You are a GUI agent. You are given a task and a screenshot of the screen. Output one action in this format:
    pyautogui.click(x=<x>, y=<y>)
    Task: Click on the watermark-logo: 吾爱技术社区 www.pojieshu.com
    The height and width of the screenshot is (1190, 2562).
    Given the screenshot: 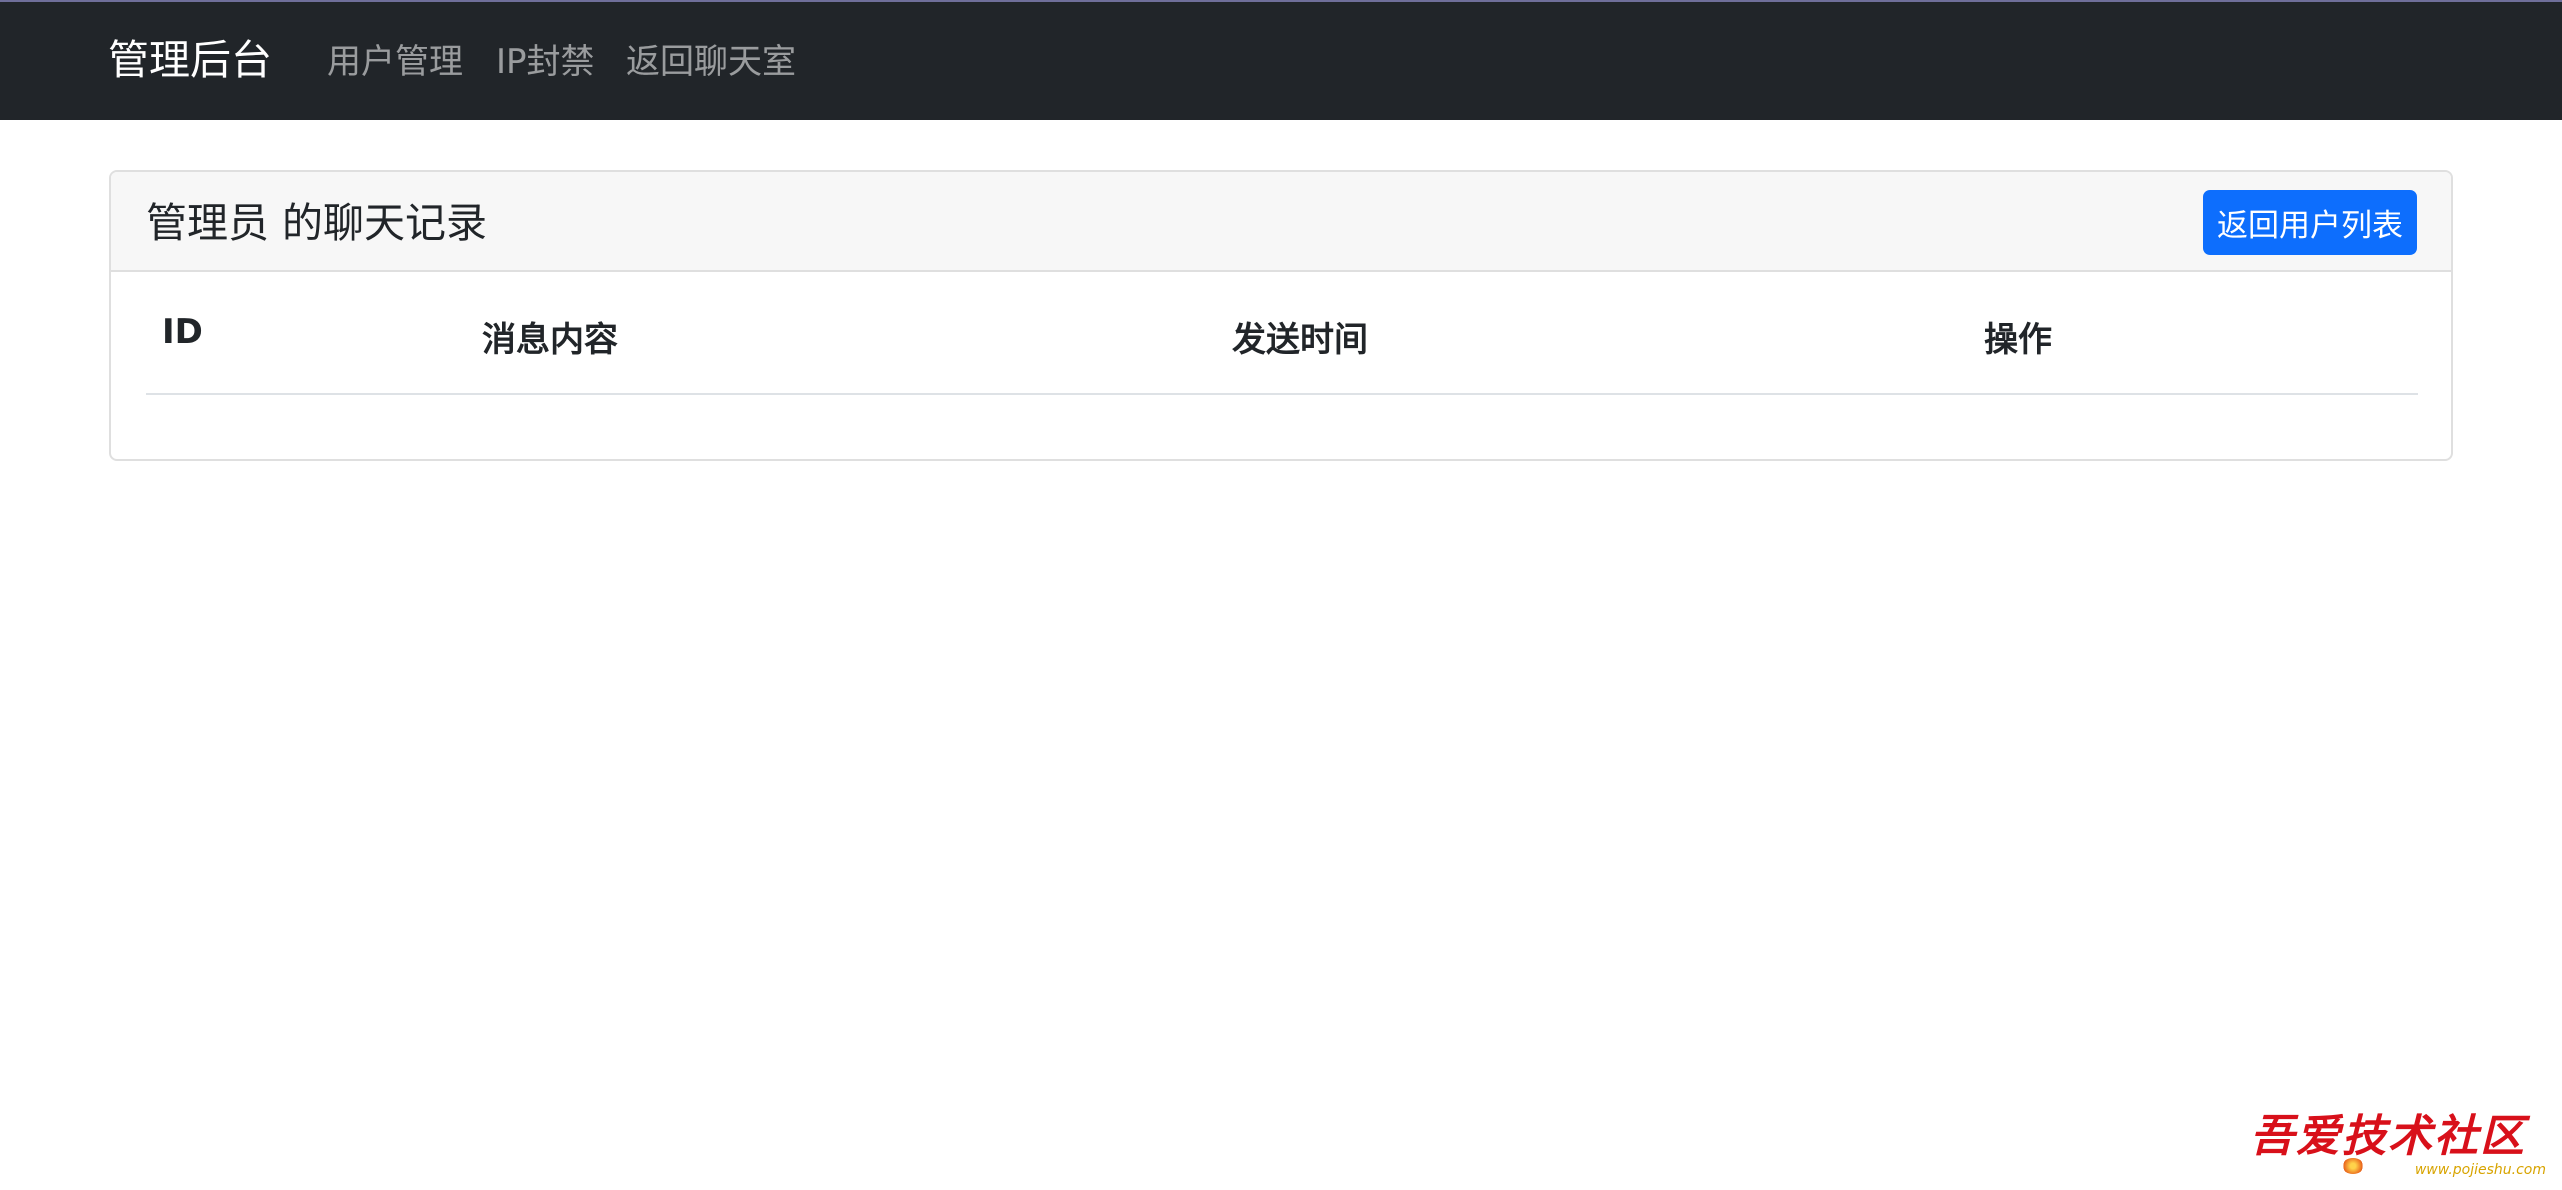 What is the action you would take?
    pyautogui.click(x=2400, y=1145)
    